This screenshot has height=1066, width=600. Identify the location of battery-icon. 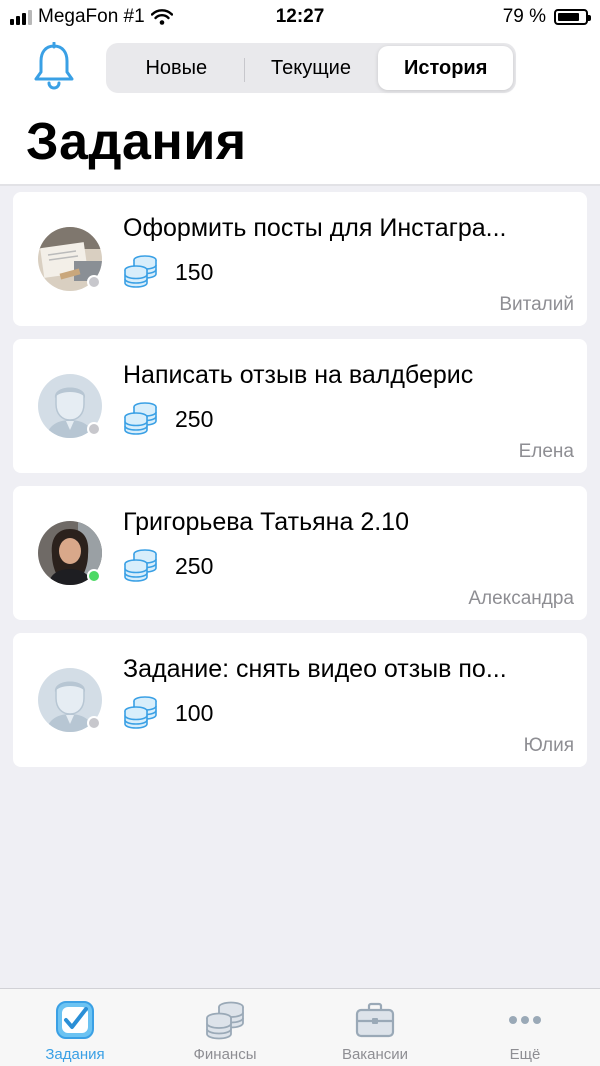
(572, 17).